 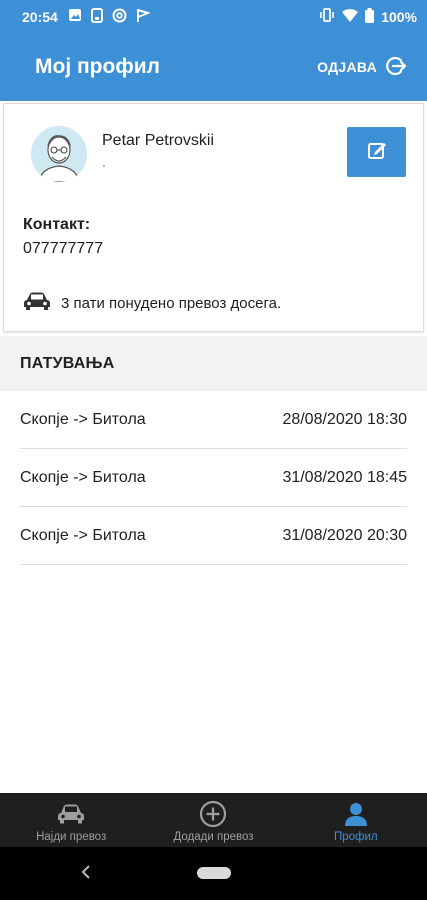 I want to click on back-button, so click(x=86, y=874).